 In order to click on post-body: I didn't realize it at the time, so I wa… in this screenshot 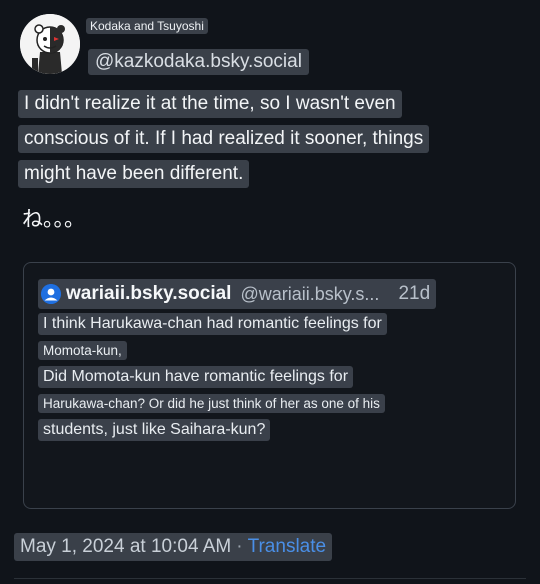, I will do `click(224, 142)`.